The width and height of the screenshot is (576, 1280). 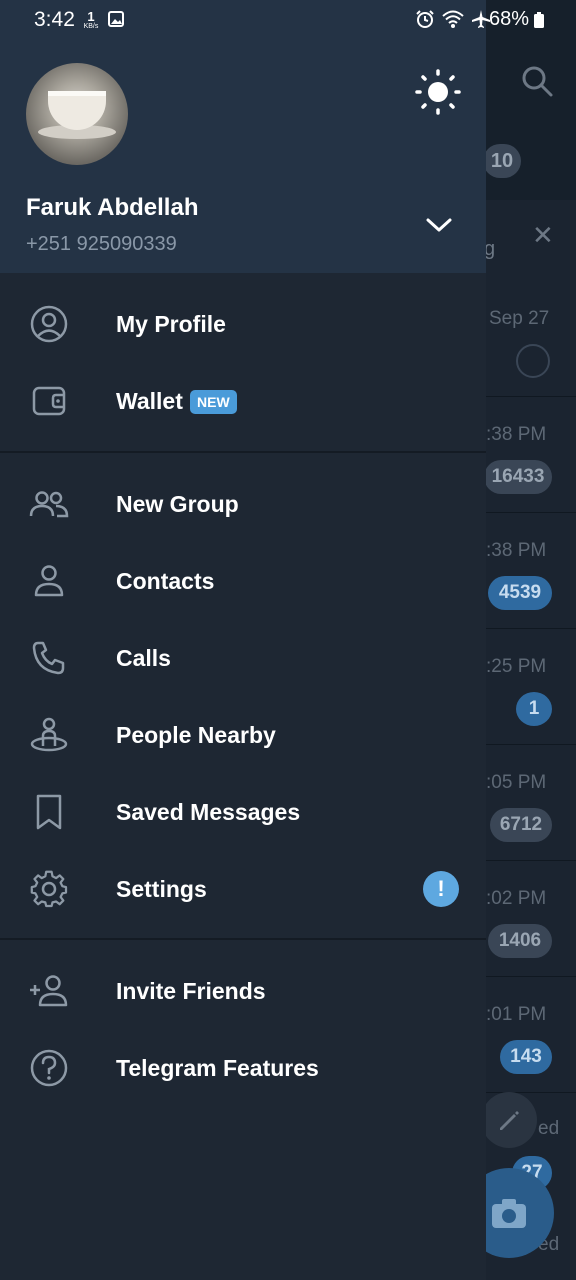 I want to click on menu-label: People Nearby, so click(x=196, y=735).